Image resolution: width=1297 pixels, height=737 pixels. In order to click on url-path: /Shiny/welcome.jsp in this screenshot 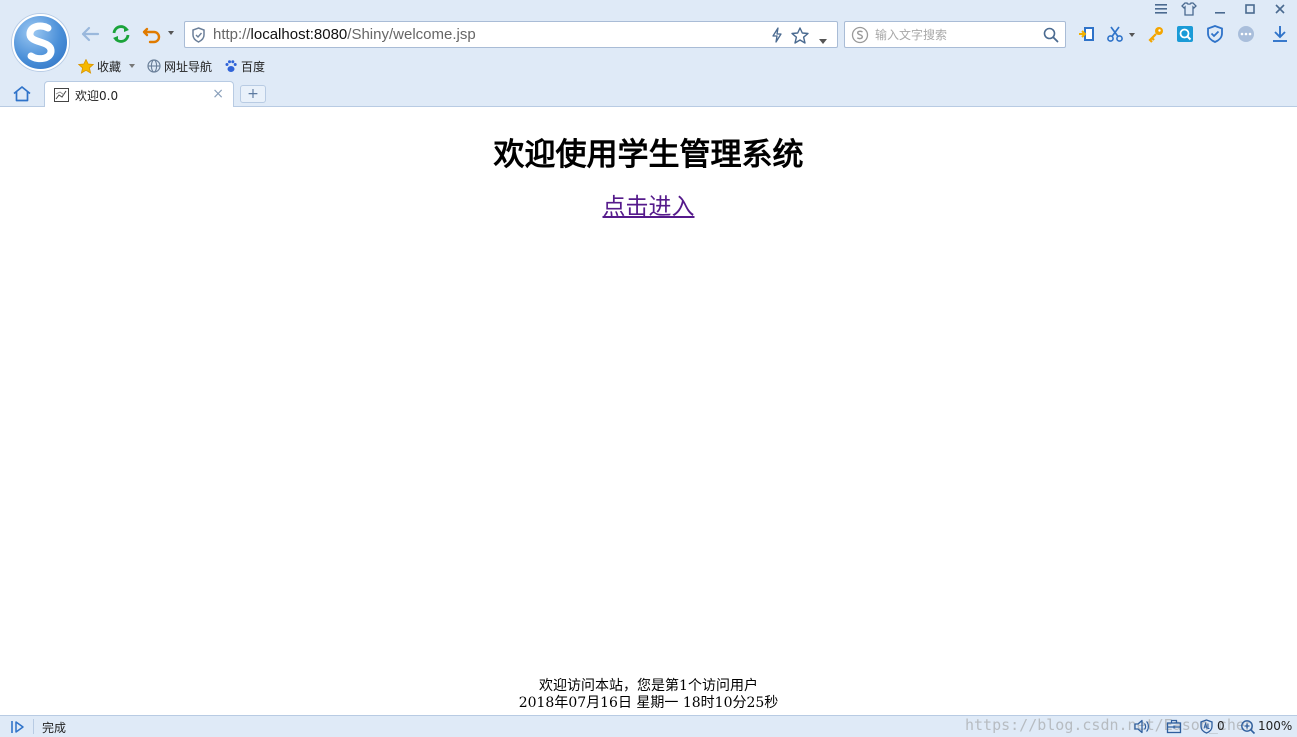, I will do `click(411, 34)`.